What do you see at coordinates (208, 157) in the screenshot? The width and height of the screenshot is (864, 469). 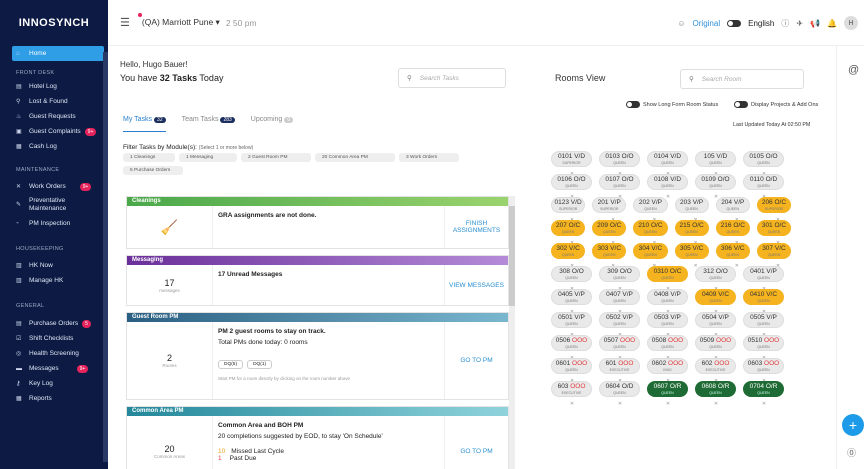 I see `chip-messaging: 1 Messaging` at bounding box center [208, 157].